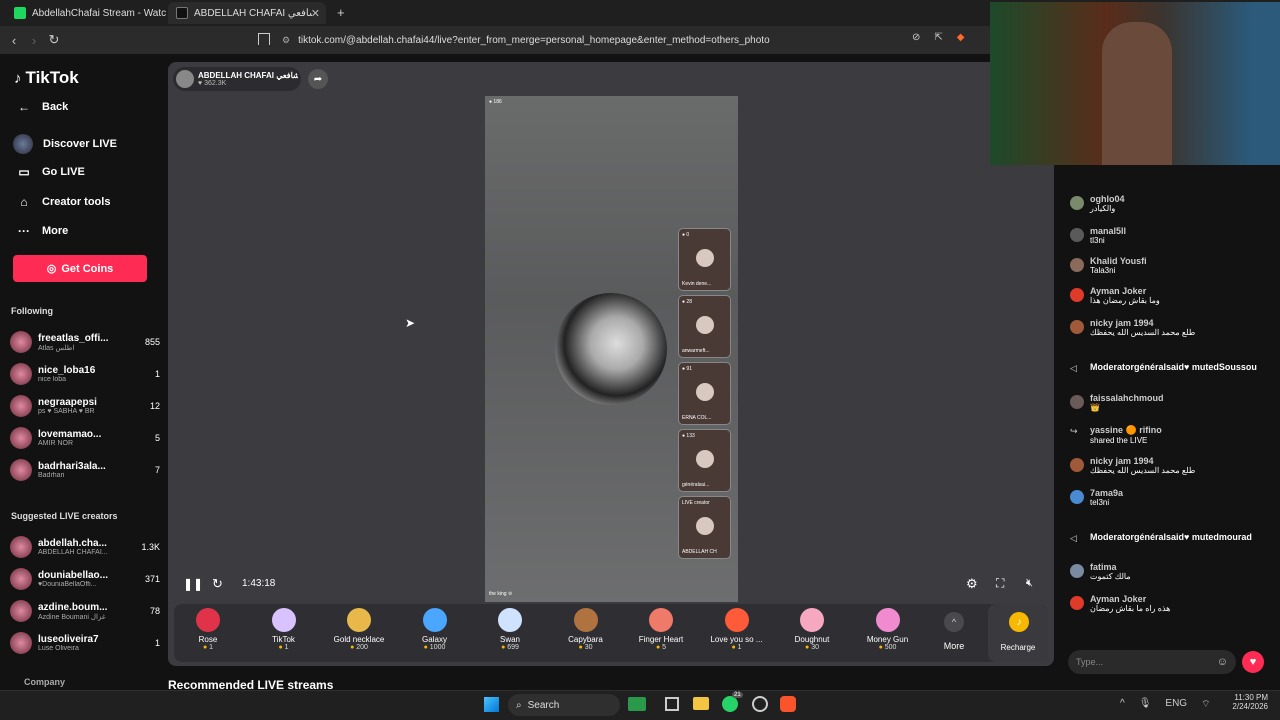 This screenshot has height=720, width=1280. What do you see at coordinates (1145, 704) in the screenshot?
I see `microphone-icon: 🎙︎` at bounding box center [1145, 704].